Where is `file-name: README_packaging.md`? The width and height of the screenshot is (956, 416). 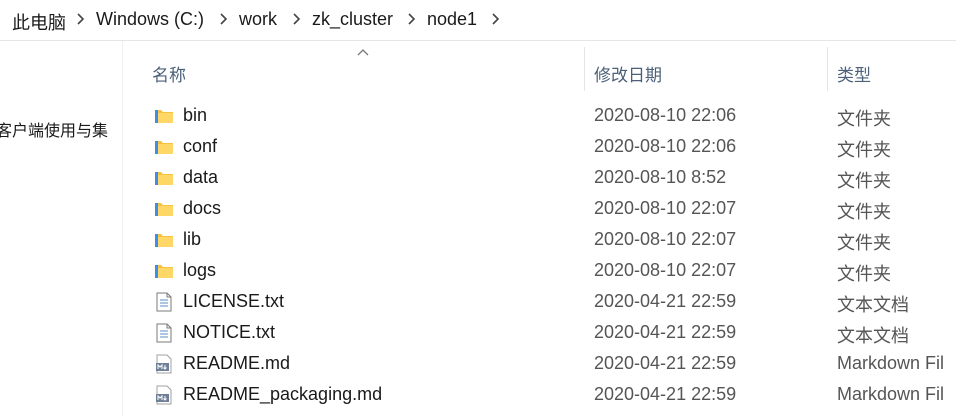 file-name: README_packaging.md is located at coordinates (283, 394).